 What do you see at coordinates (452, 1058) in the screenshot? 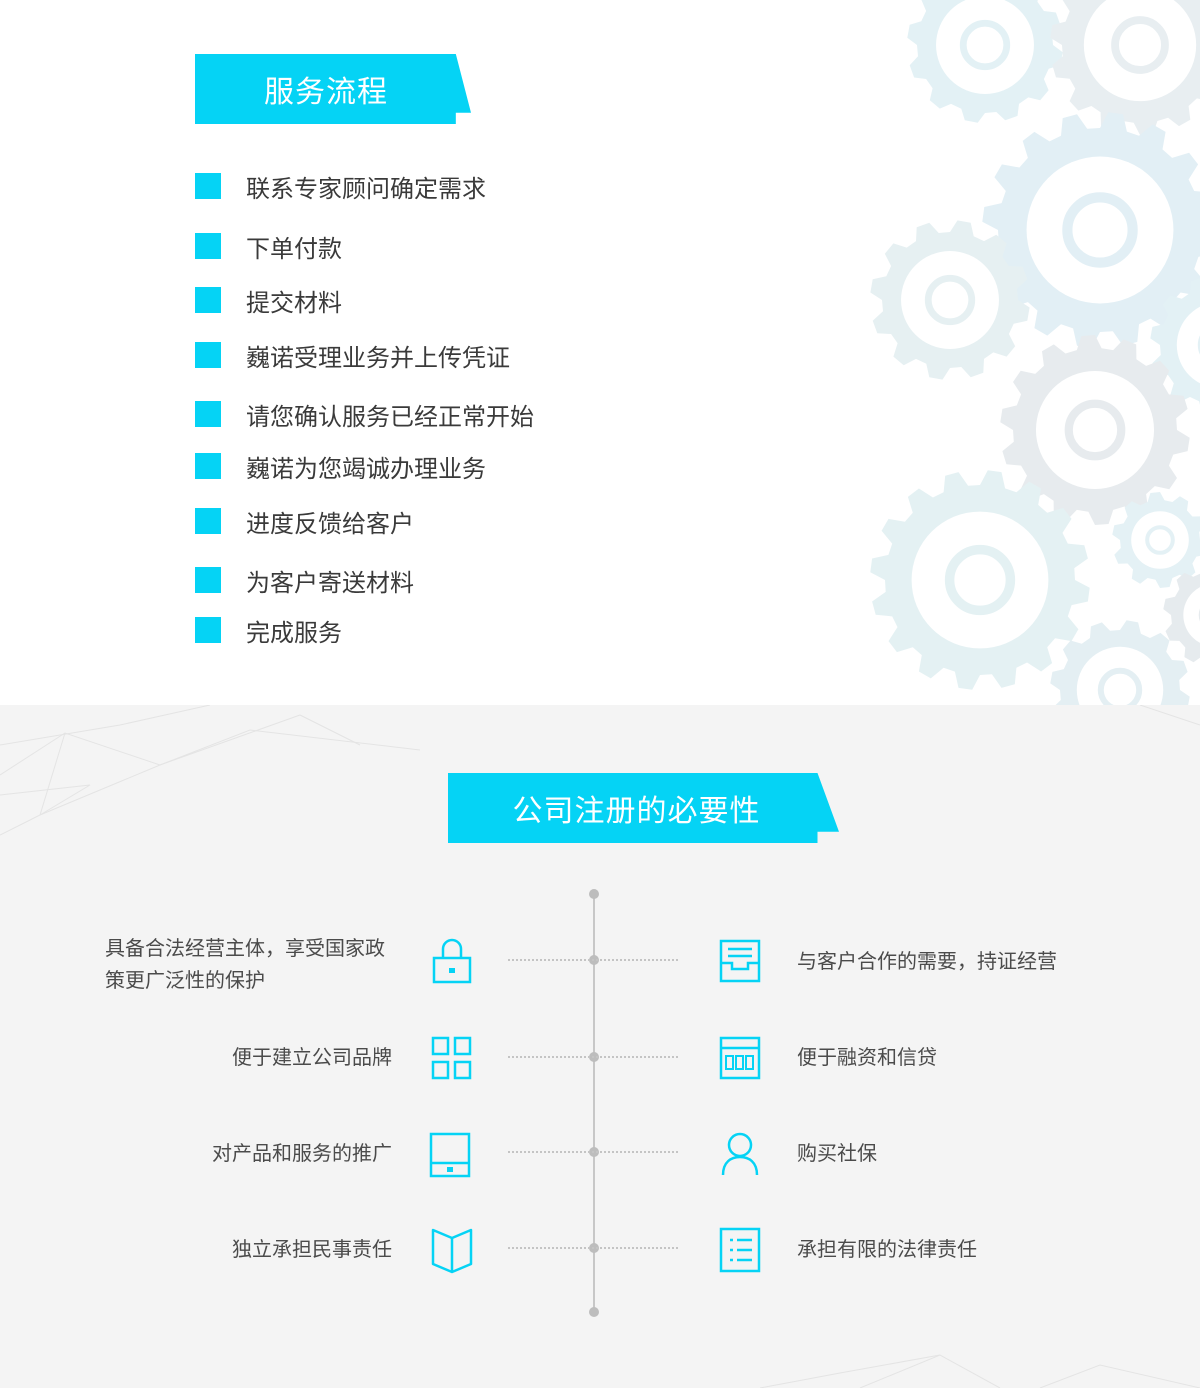
I see `grid-icon` at bounding box center [452, 1058].